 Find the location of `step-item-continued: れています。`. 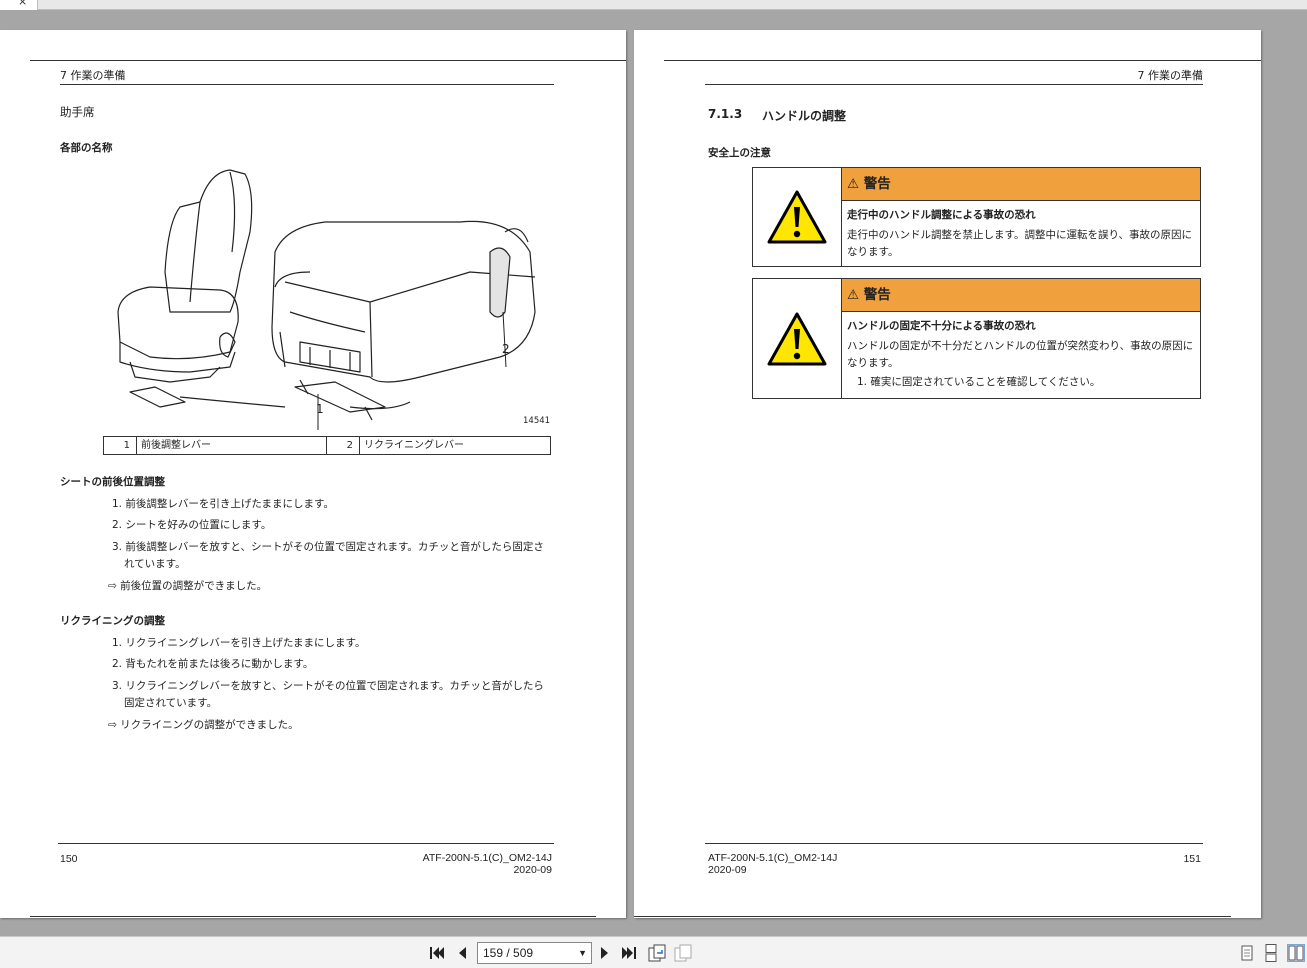

step-item-continued: れています。 is located at coordinates (155, 564).